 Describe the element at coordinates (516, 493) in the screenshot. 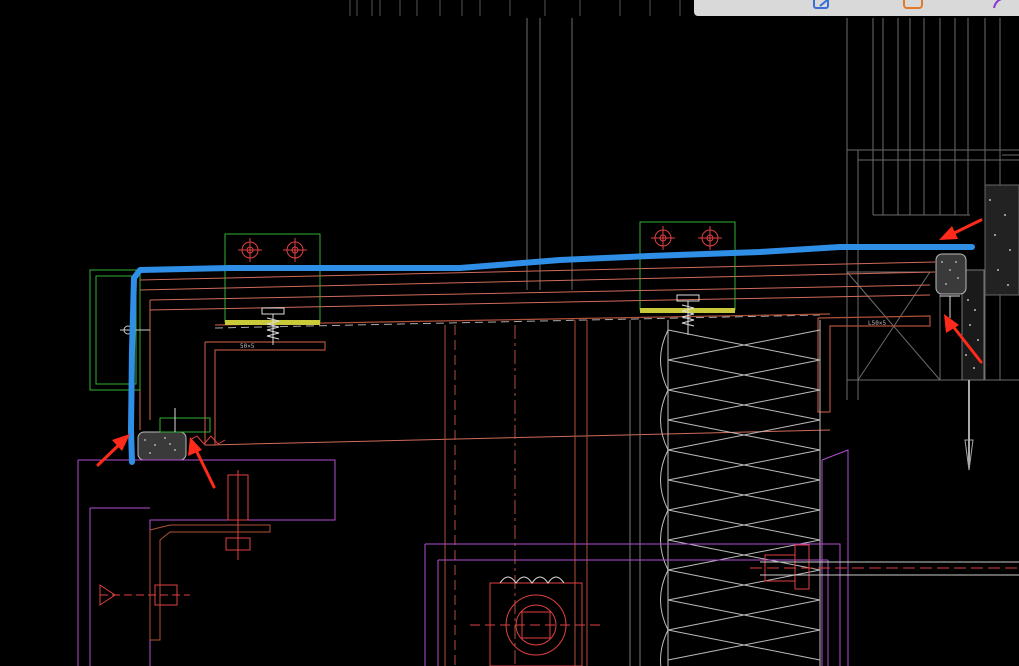

I see `steel-column` at that location.